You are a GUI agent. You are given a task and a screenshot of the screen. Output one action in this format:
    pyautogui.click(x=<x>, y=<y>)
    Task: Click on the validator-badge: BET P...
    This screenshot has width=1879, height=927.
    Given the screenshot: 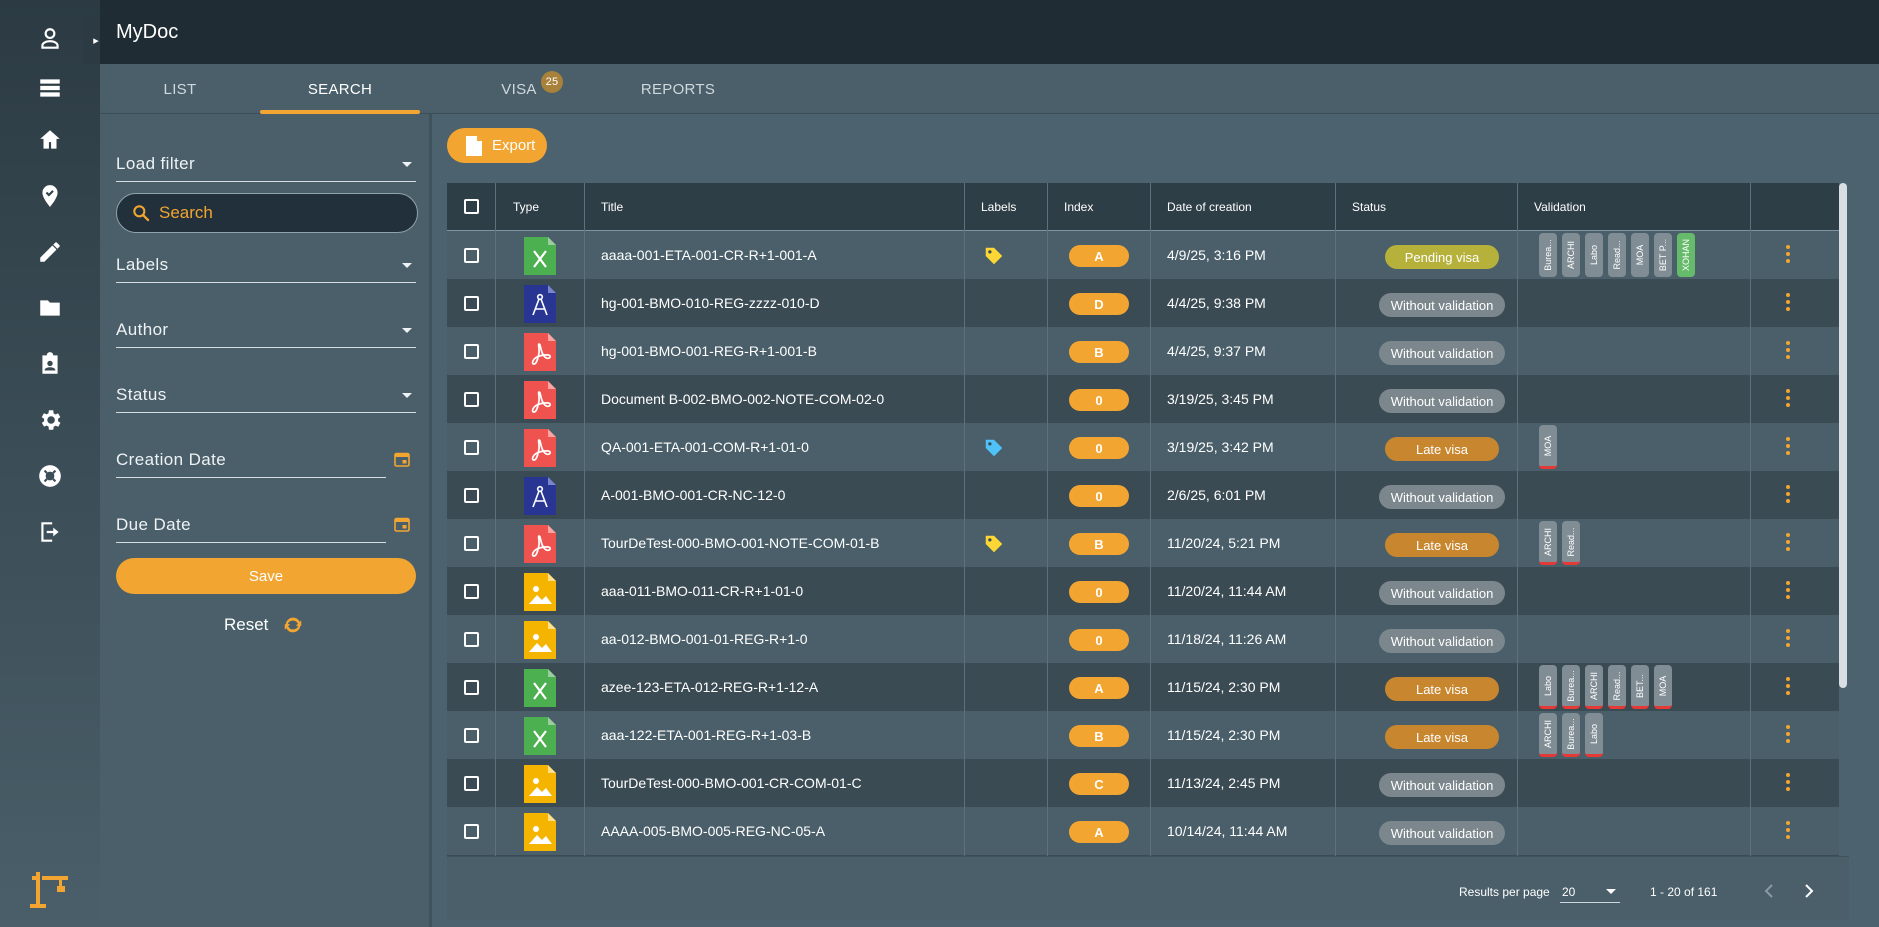 What is the action you would take?
    pyautogui.click(x=1663, y=255)
    